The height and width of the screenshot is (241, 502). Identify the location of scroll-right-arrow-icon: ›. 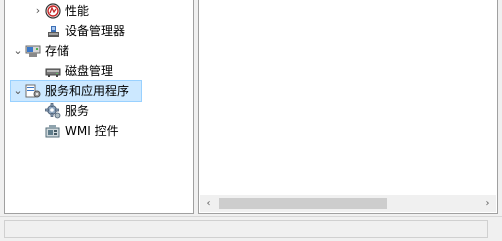
(487, 203).